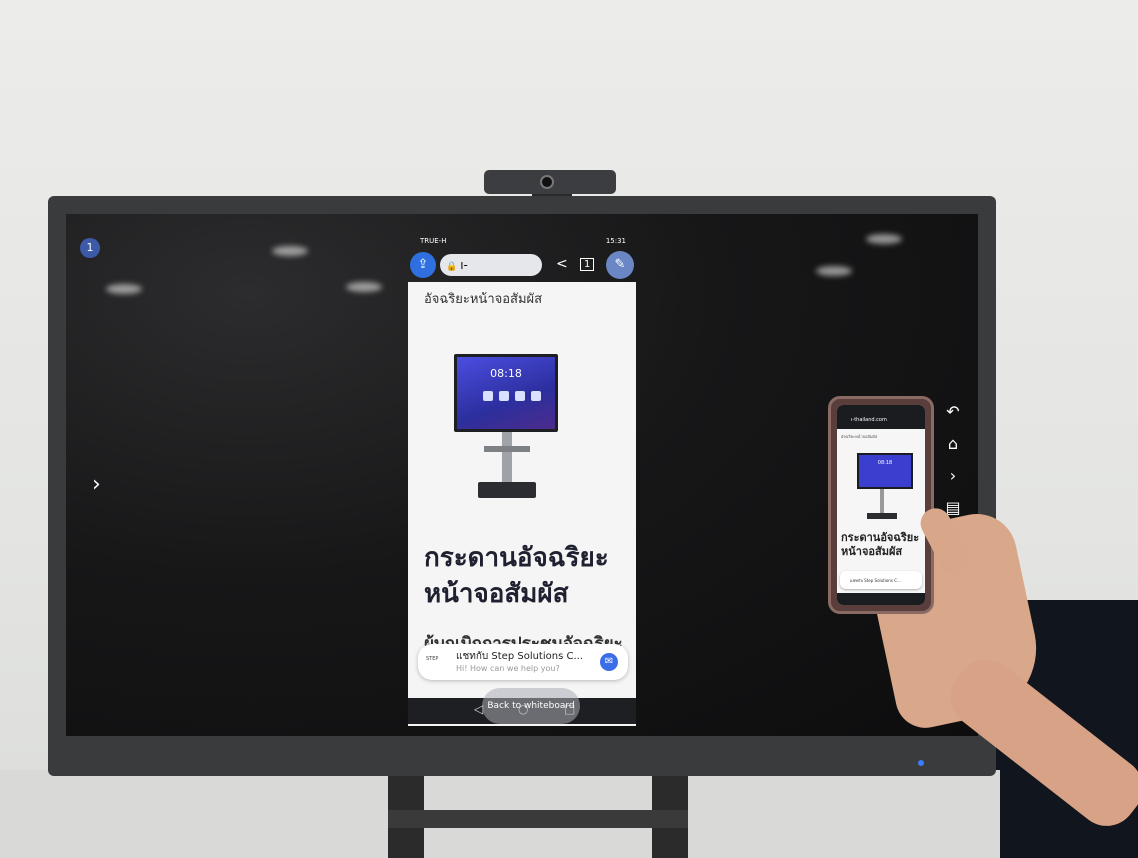  I want to click on messenger-icon: ✉, so click(609, 662).